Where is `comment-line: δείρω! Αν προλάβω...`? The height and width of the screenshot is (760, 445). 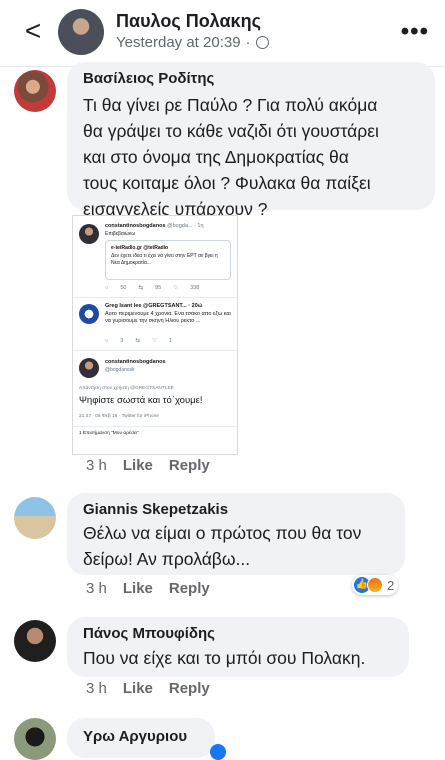
comment-line: δείρω! Αν προλάβω... is located at coordinates (167, 559).